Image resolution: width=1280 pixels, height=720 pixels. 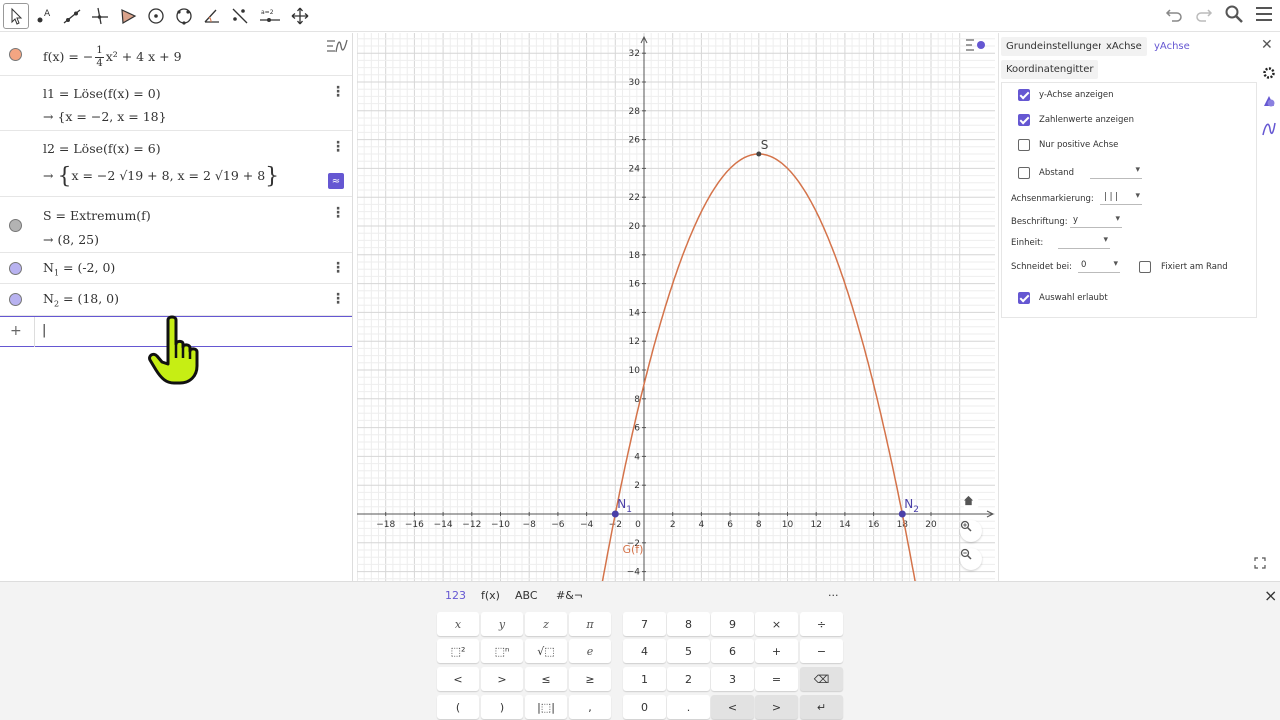 I want to click on key-left-1-3: e, so click(x=590, y=651).